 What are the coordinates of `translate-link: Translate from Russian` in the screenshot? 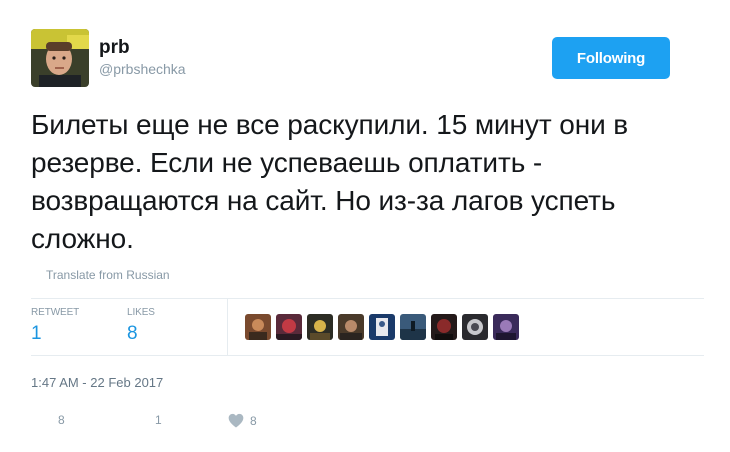 It's located at (108, 275).